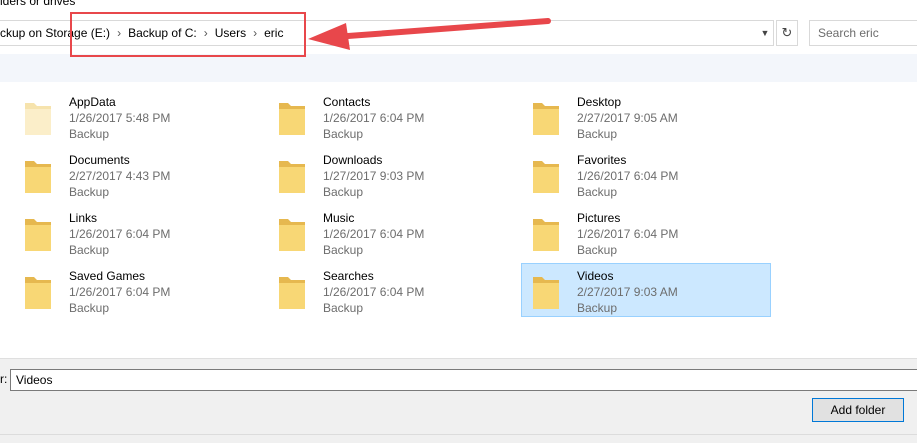  I want to click on folder-item: Desktop 2/27/2017 9:05 AM Backup, so click(653, 116).